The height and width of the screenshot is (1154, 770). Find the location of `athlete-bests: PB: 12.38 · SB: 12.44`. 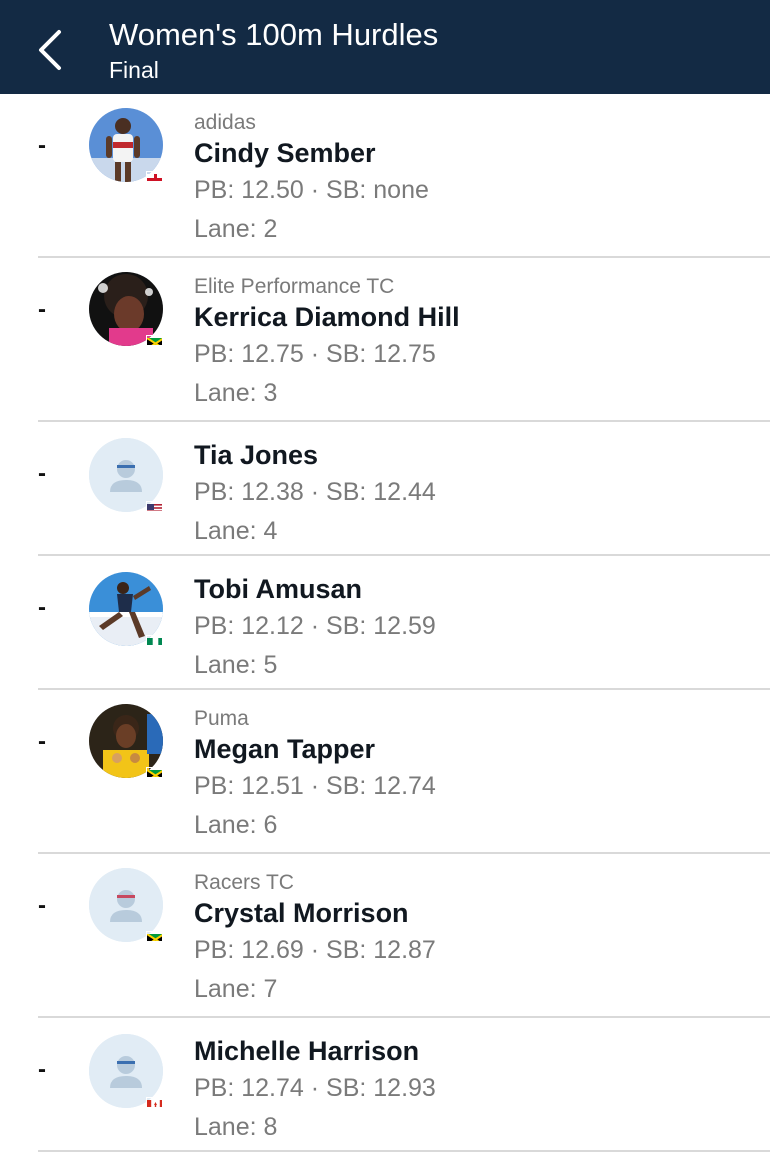

athlete-bests: PB: 12.38 · SB: 12.44 is located at coordinates (315, 492).